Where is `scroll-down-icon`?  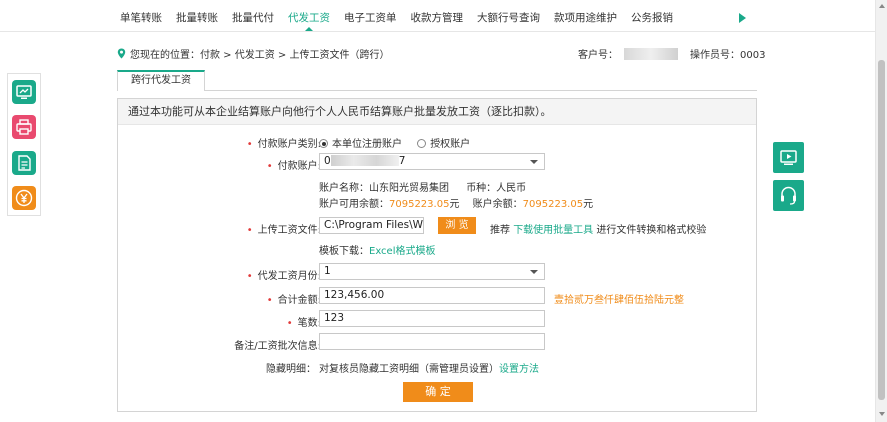
scroll-down-icon is located at coordinates (882, 414).